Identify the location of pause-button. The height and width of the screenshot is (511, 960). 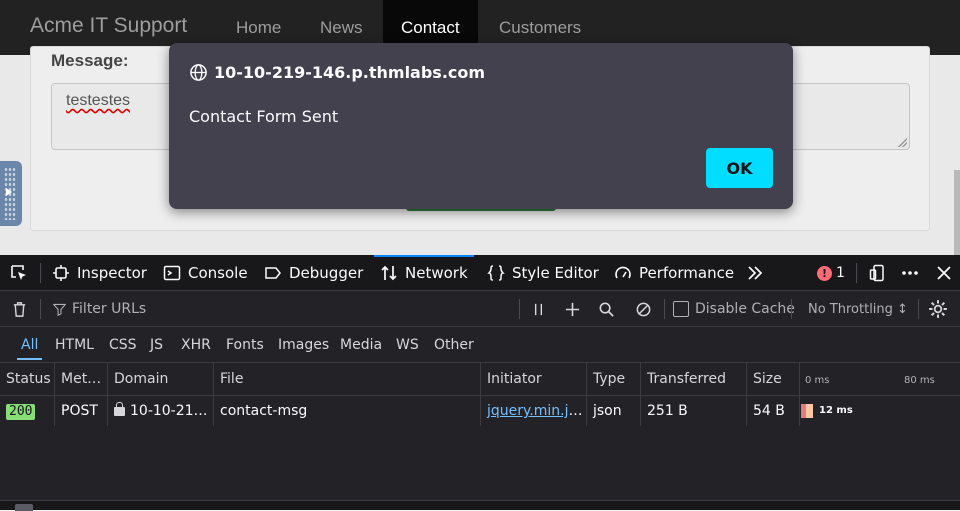
(538, 309).